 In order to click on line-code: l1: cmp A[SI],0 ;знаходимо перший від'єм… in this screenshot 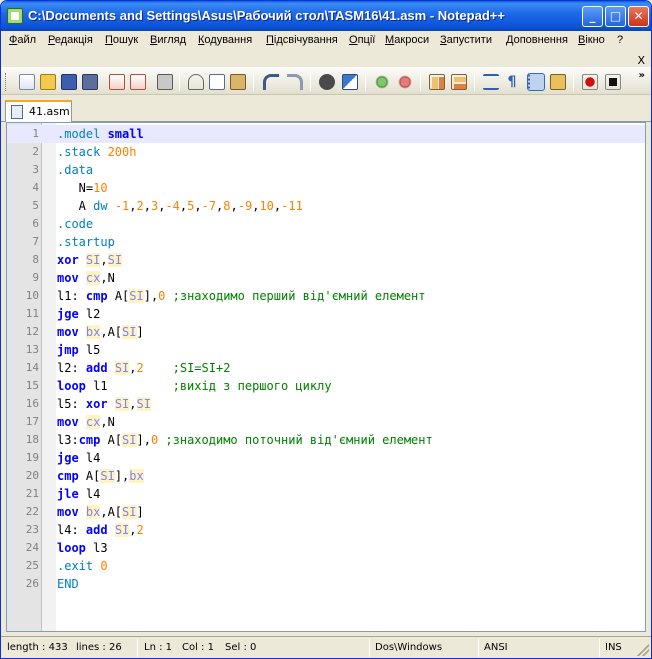, I will do `click(241, 296)`.